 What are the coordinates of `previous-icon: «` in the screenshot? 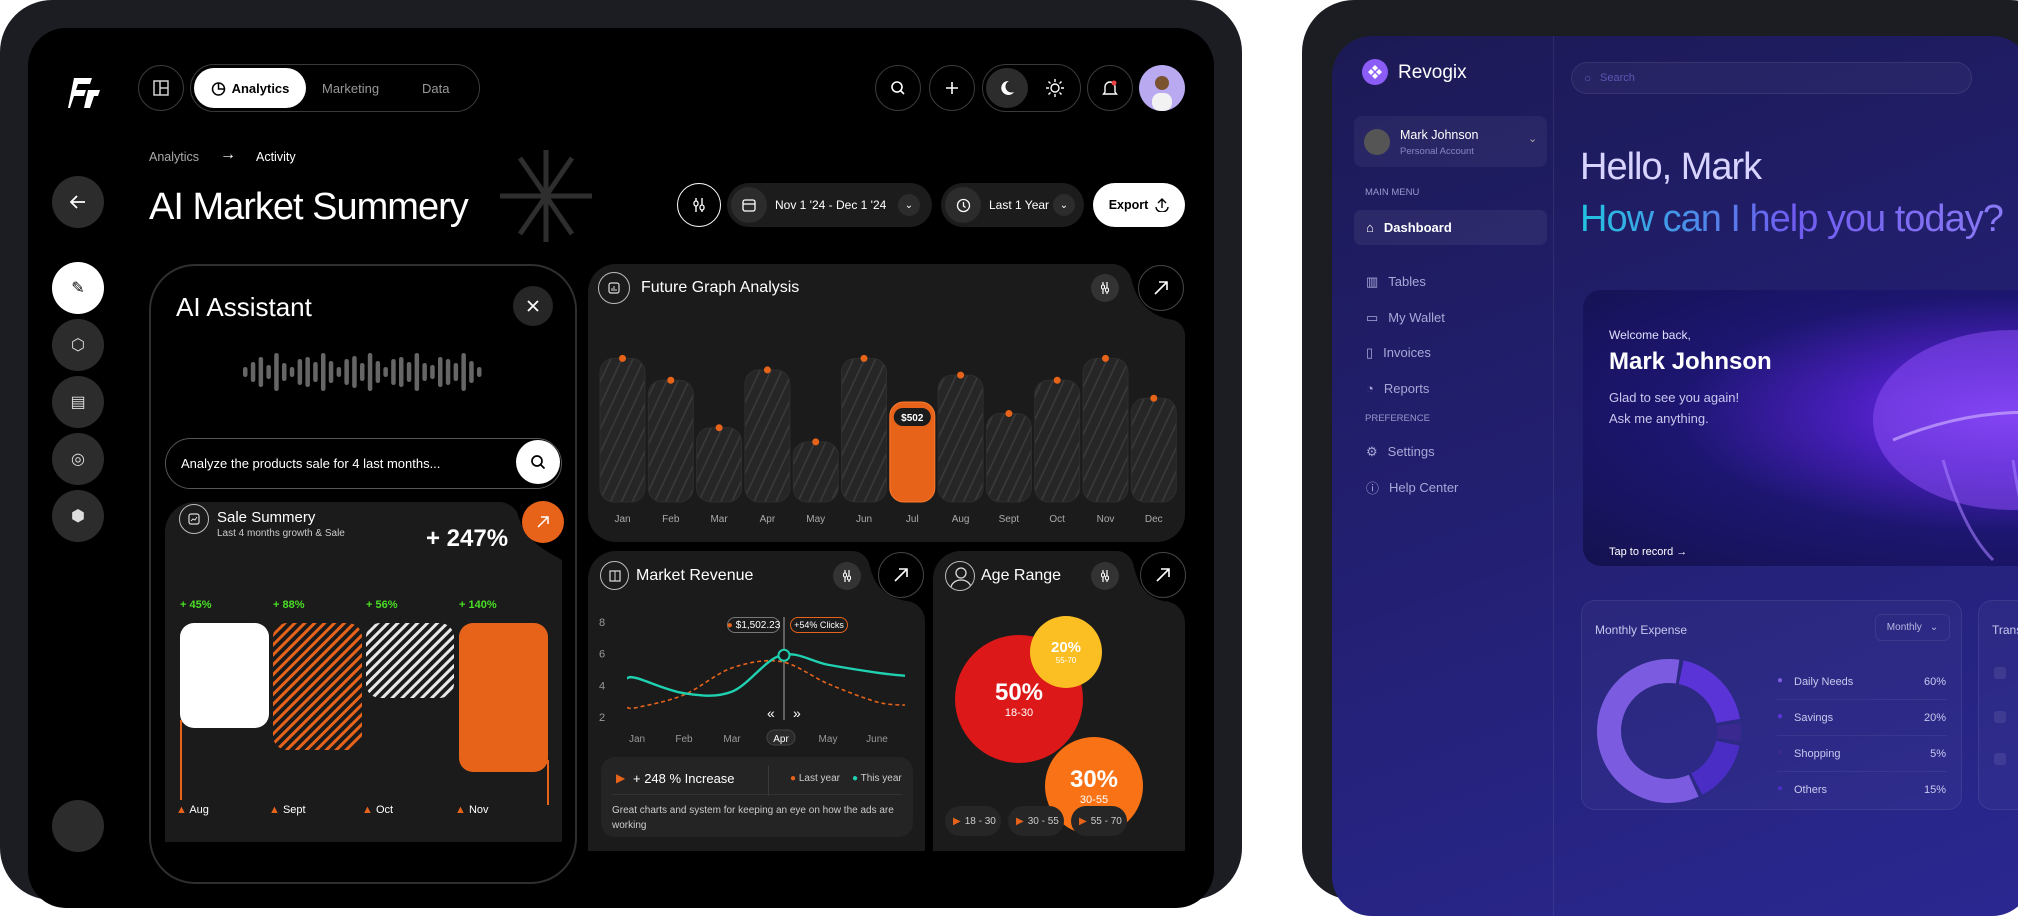 It's located at (771, 713).